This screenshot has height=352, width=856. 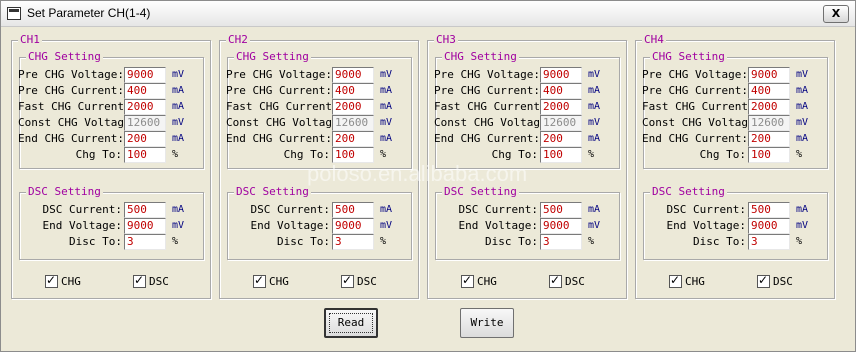 I want to click on close-button: X, so click(x=836, y=14).